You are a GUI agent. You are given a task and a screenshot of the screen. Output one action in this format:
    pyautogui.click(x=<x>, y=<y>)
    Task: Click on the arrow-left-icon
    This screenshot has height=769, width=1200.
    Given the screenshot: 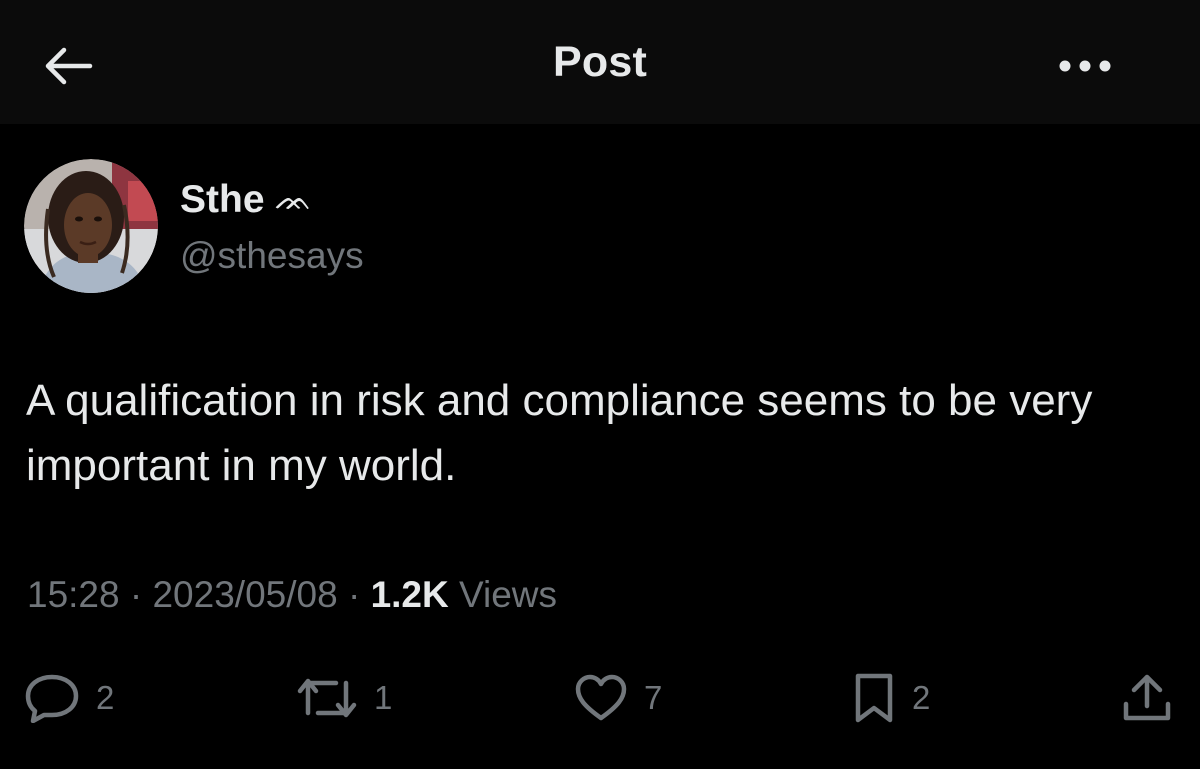 What is the action you would take?
    pyautogui.click(x=68, y=66)
    